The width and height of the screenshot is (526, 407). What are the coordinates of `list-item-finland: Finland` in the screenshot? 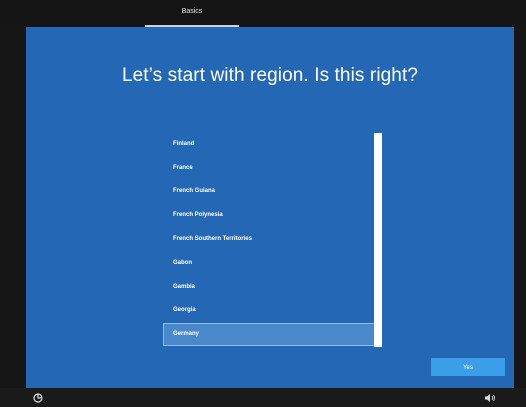 It's located at (269, 144).